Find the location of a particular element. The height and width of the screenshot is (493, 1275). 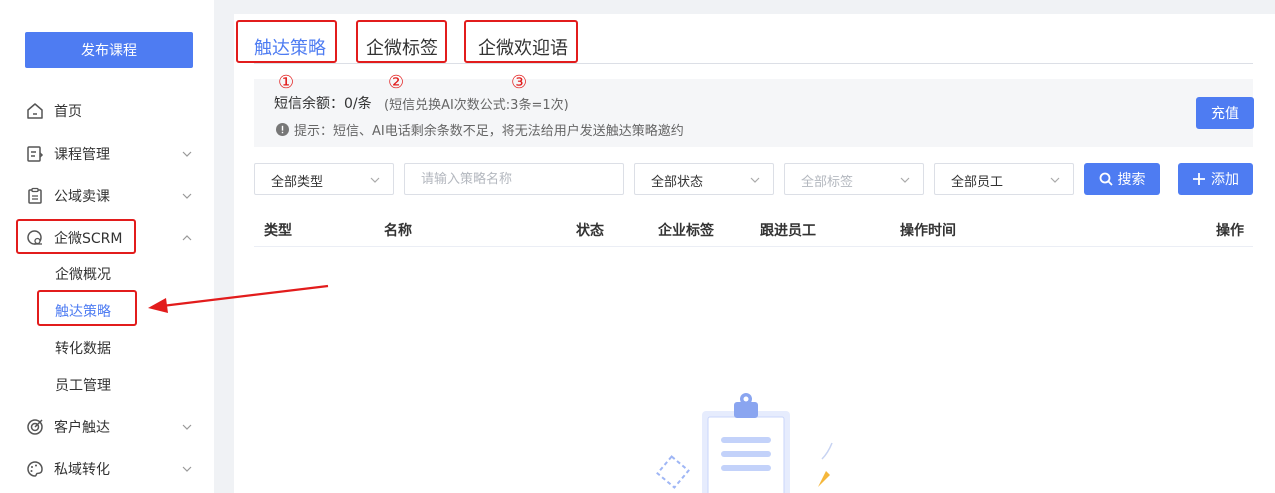

sidebar-item-label: 企微SCRM is located at coordinates (88, 239).